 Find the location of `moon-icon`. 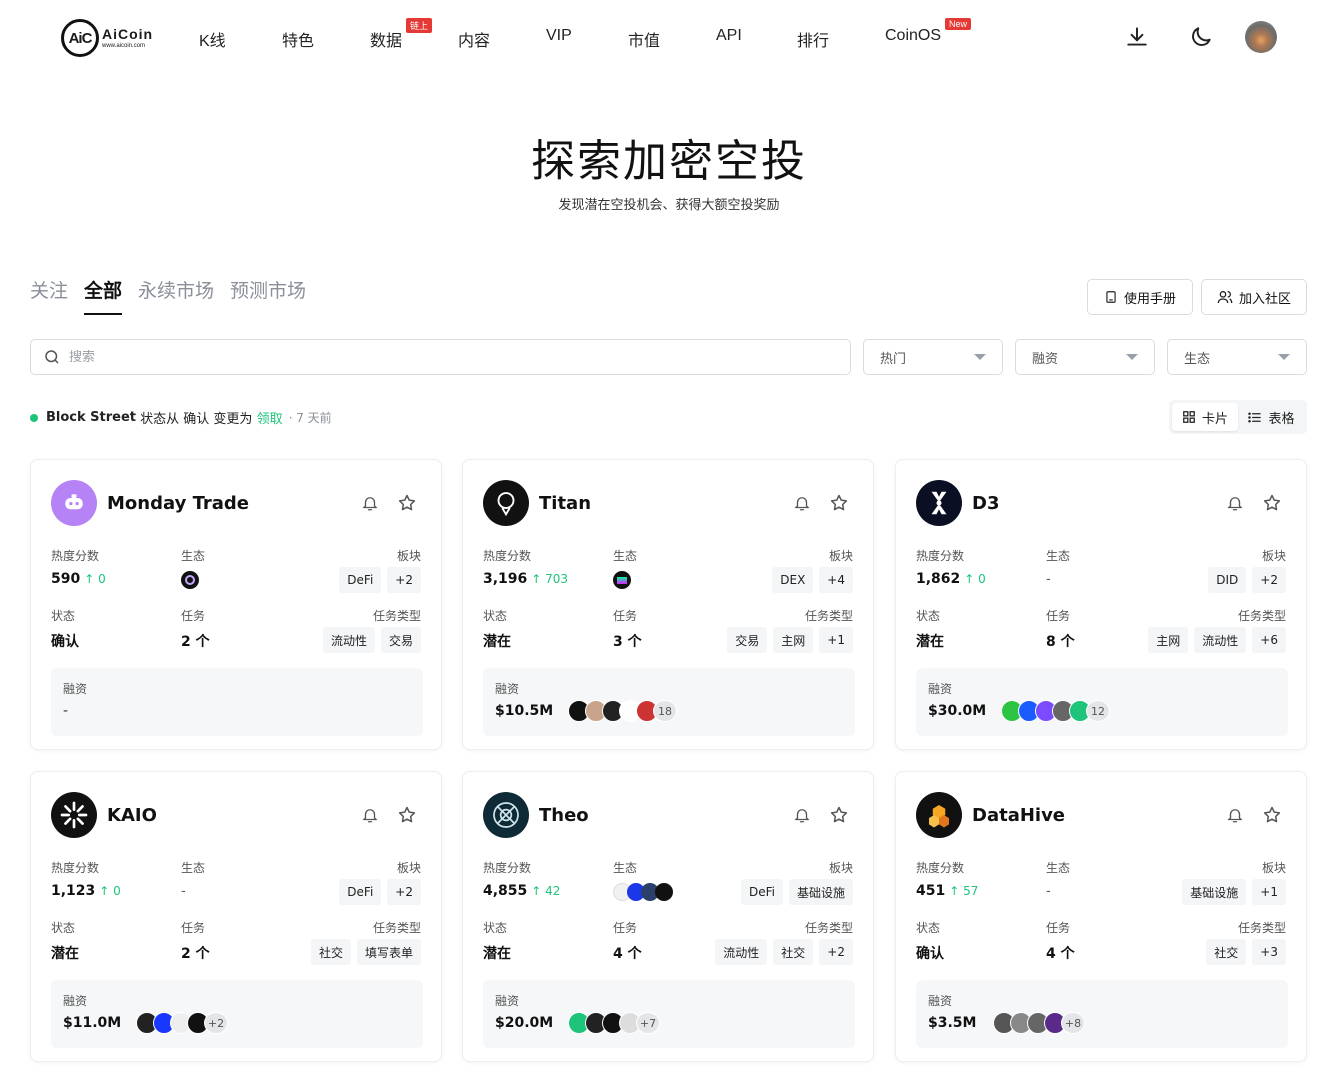

moon-icon is located at coordinates (1201, 37).